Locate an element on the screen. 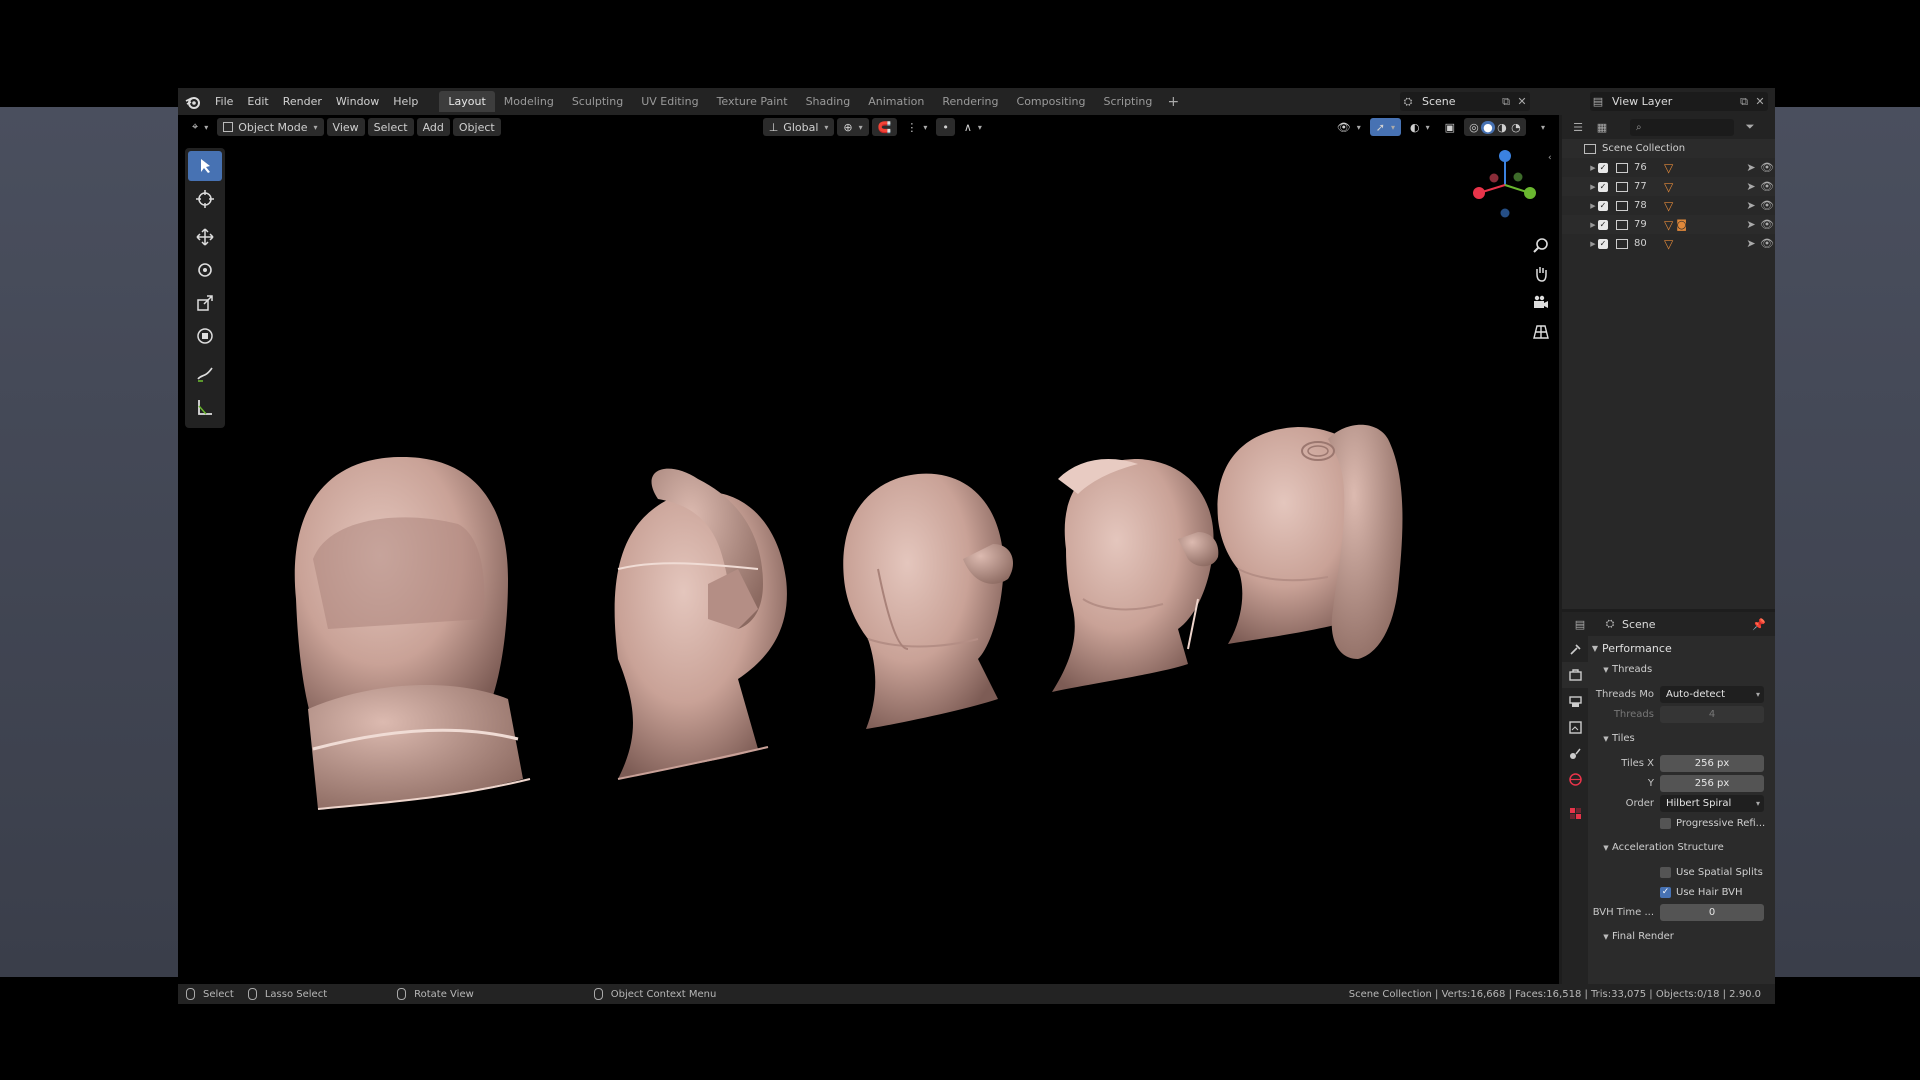 This screenshot has width=1920, height=1080. render-properties-tab is located at coordinates (1575, 675).